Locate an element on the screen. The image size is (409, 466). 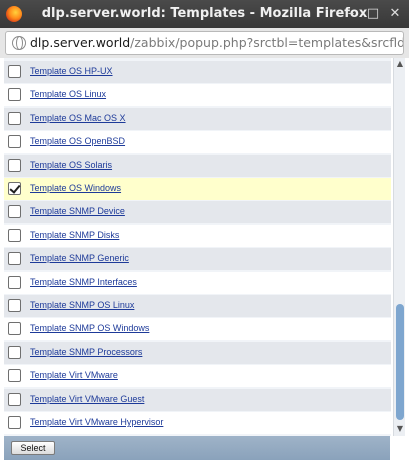
template-row: Template OS HP-UX is located at coordinates (197, 72).